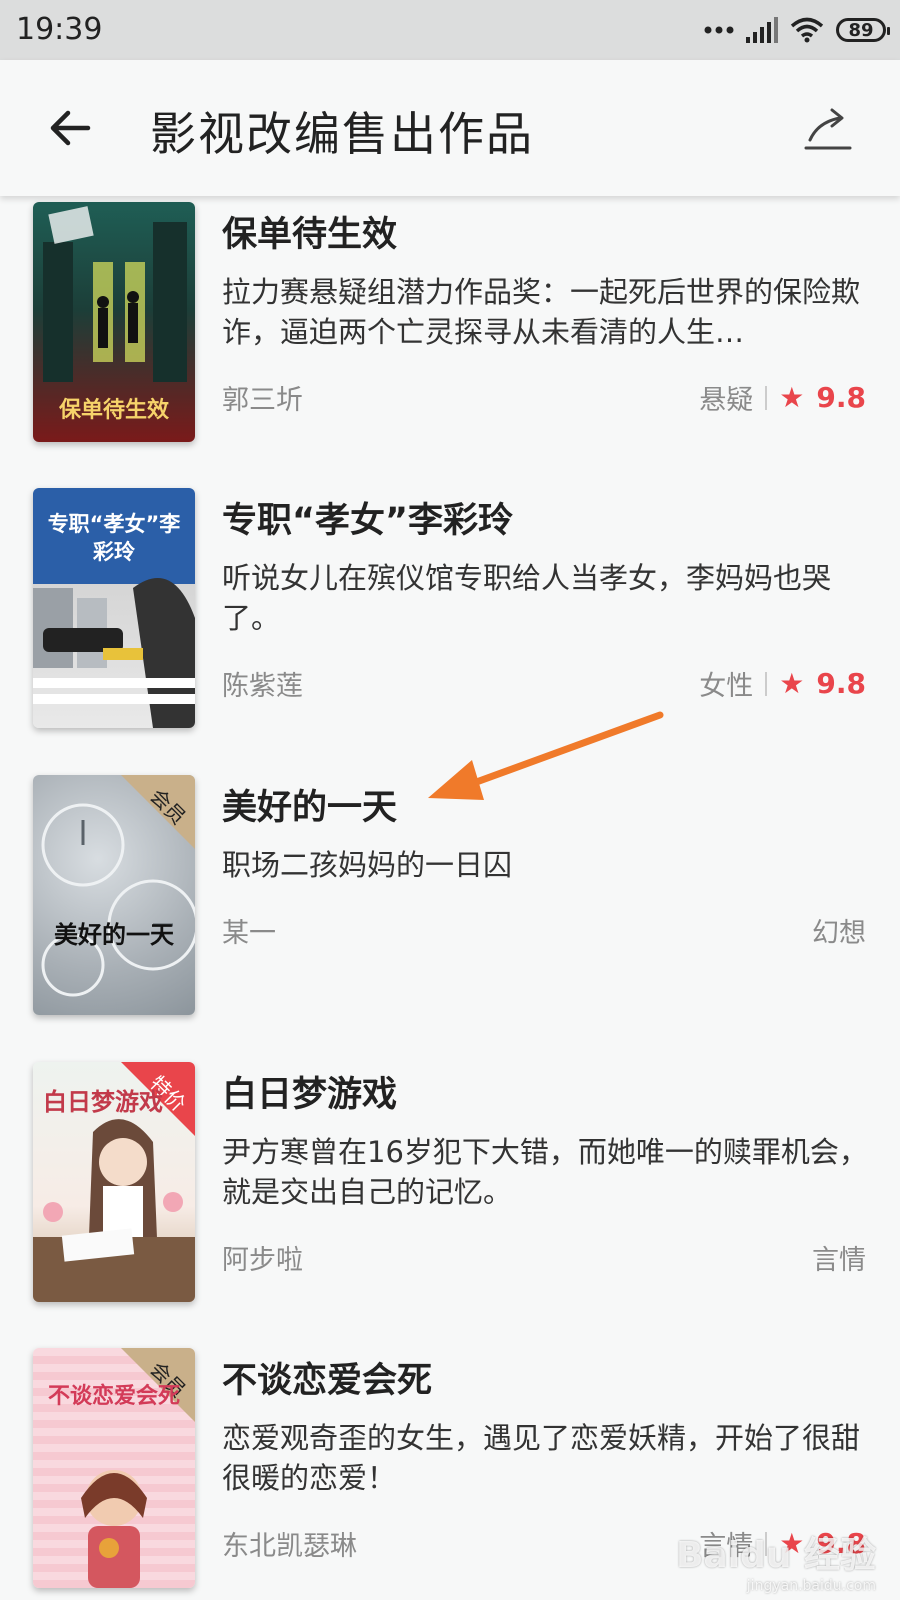 This screenshot has width=900, height=1600. What do you see at coordinates (262, 1260) in the screenshot?
I see `book-author: 阿步啦` at bounding box center [262, 1260].